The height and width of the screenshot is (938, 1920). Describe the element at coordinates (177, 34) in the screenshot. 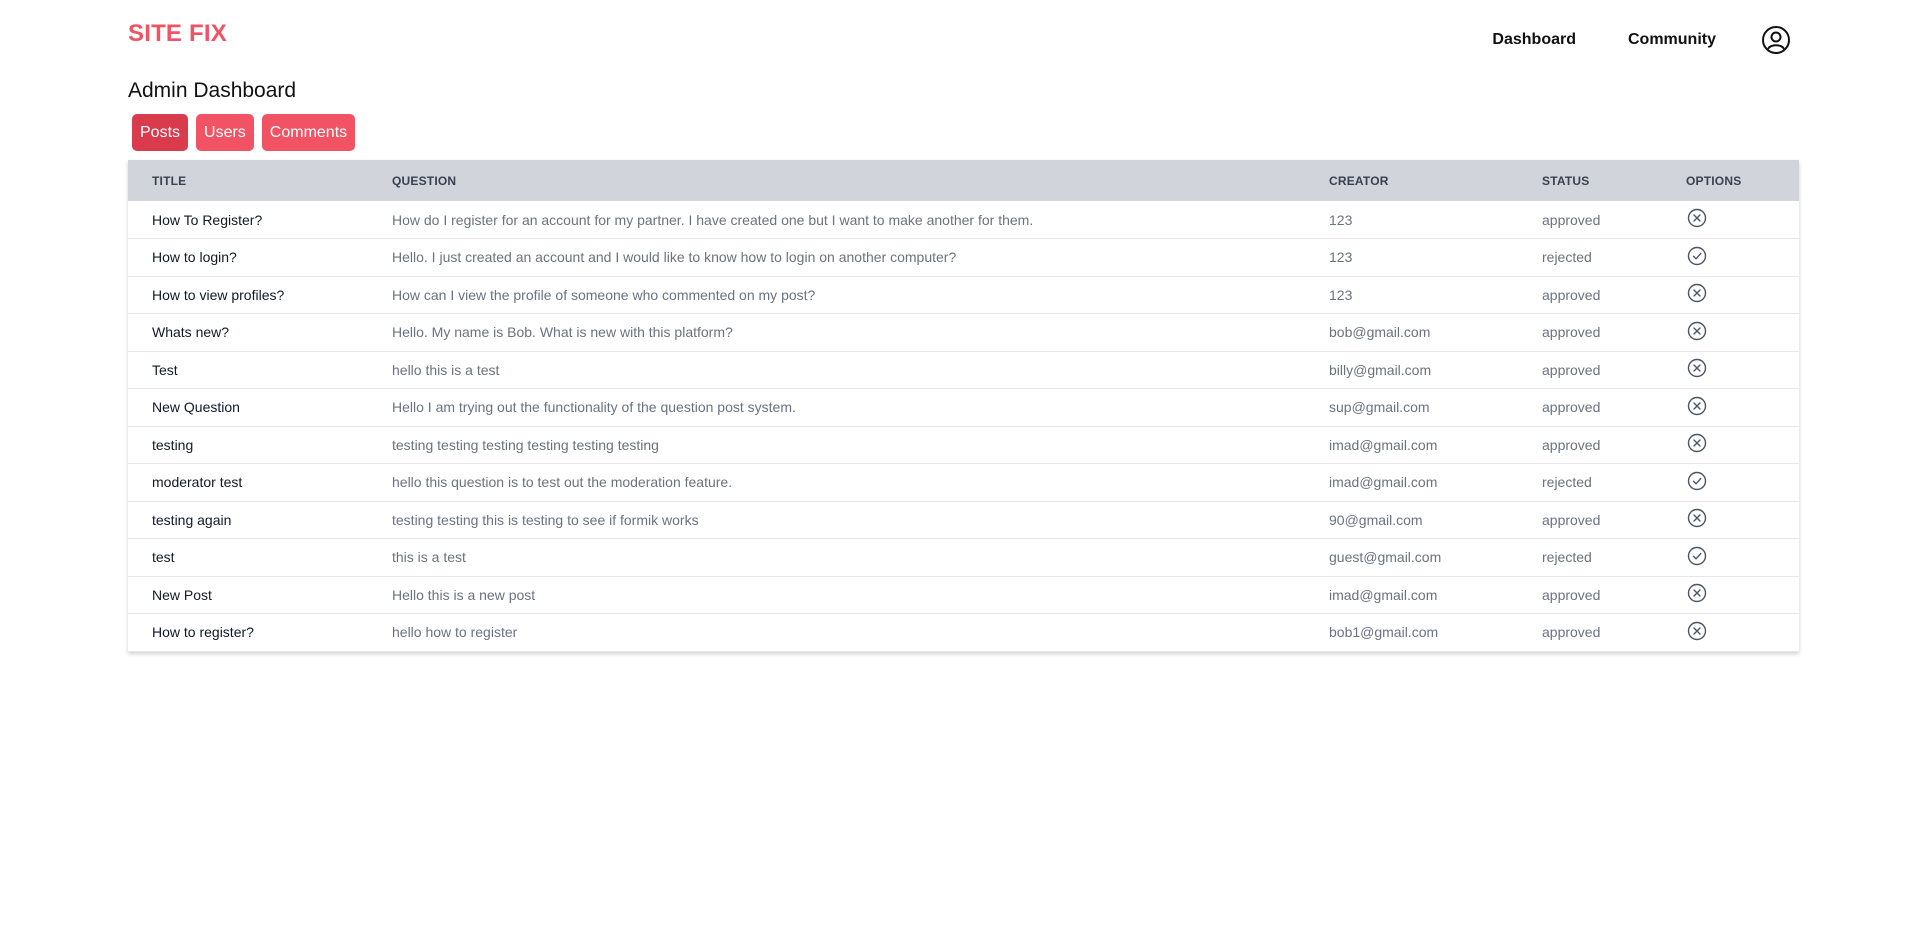

I see `brand-logo: SITE FIX` at that location.